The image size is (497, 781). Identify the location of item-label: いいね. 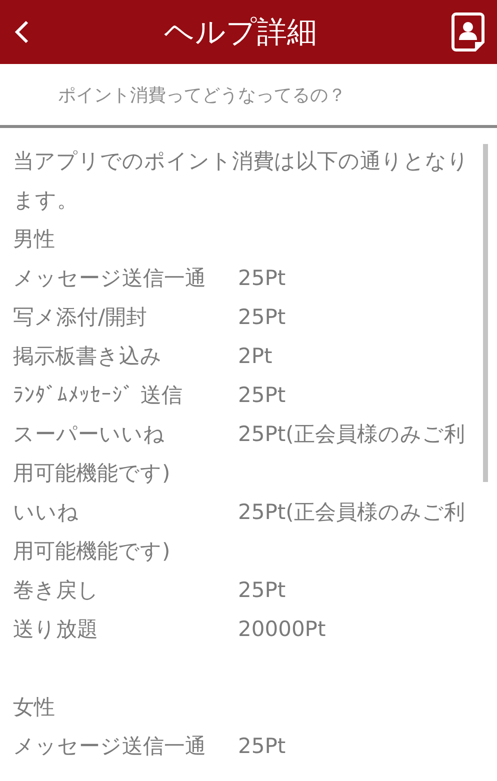
(46, 512).